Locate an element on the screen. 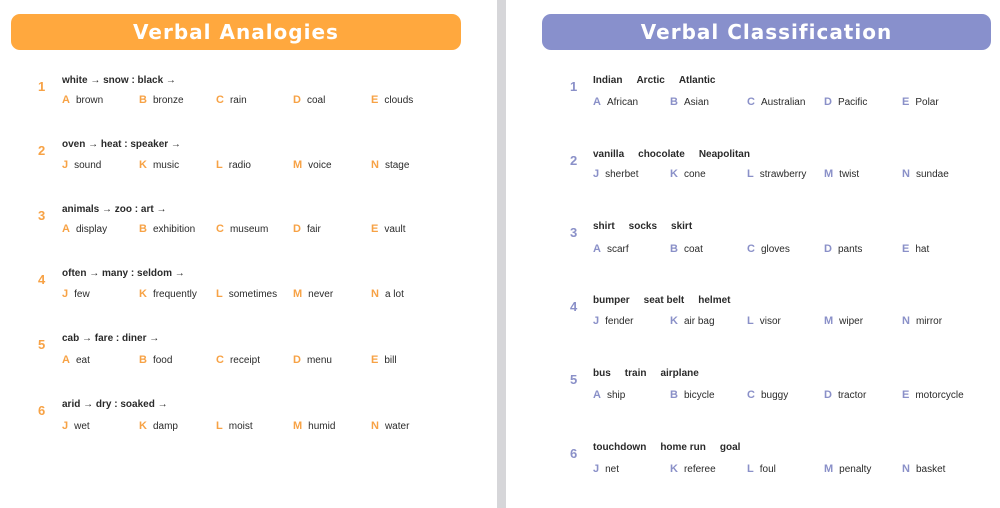 The width and height of the screenshot is (1000, 508). answer-option: Mwiper is located at coordinates (843, 321).